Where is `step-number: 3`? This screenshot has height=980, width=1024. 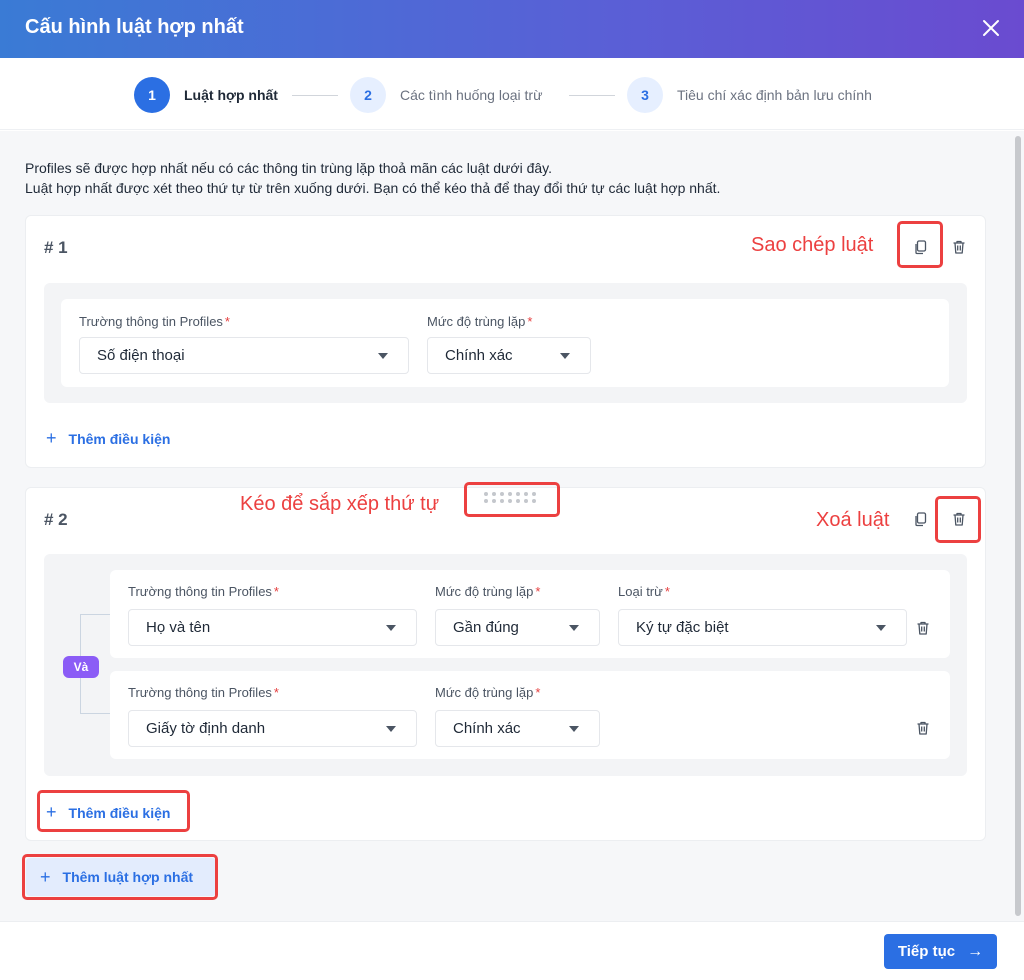
step-number: 3 is located at coordinates (645, 95).